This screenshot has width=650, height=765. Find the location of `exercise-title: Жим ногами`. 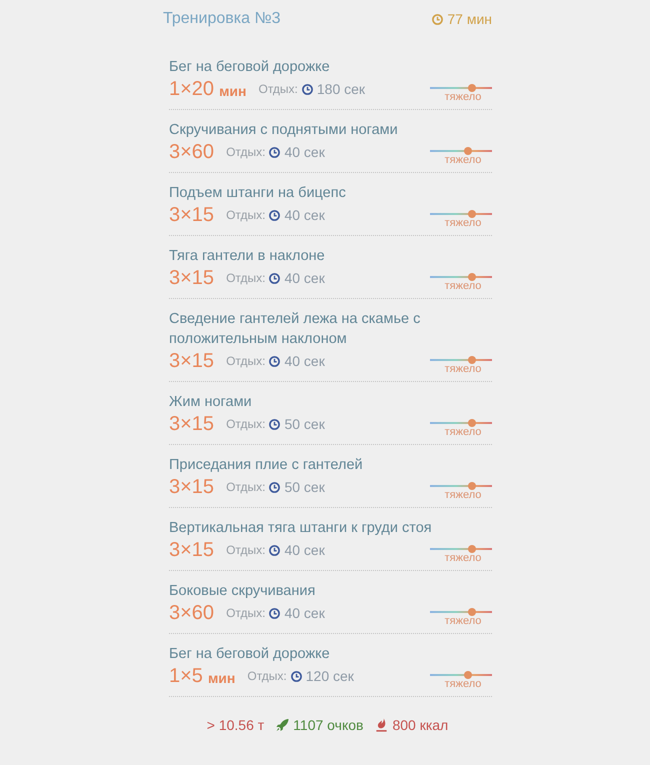

exercise-title: Жим ногами is located at coordinates (211, 402).